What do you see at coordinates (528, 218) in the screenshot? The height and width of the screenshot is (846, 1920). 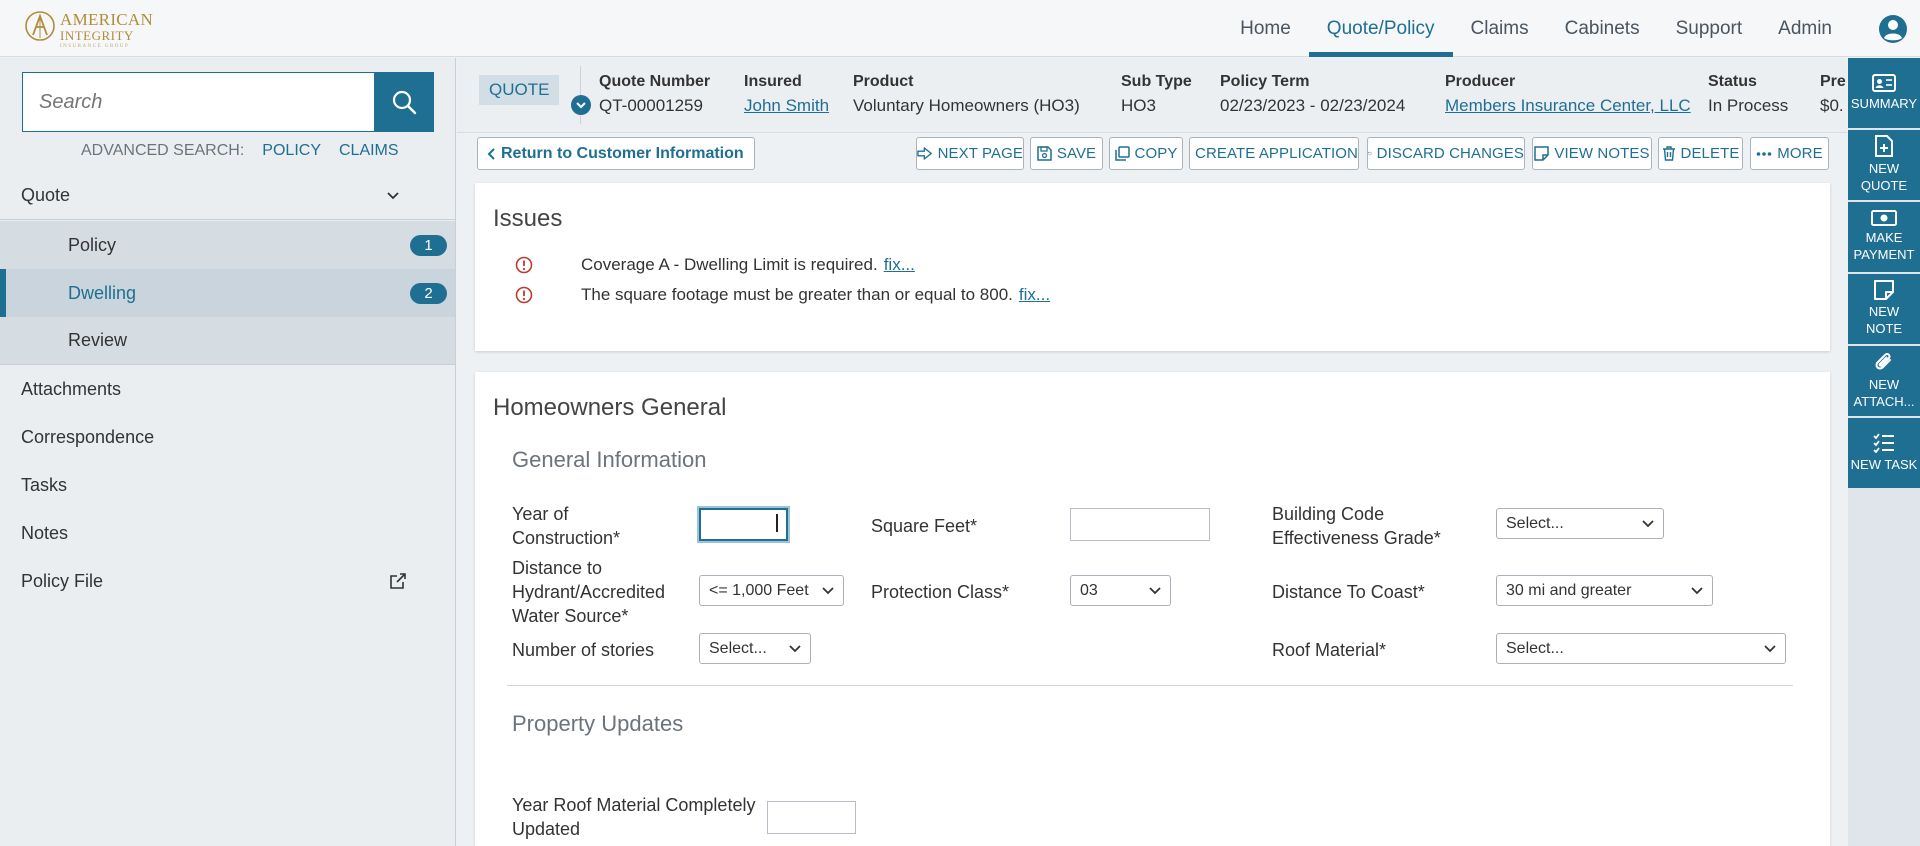 I see `issues-title: Issues` at bounding box center [528, 218].